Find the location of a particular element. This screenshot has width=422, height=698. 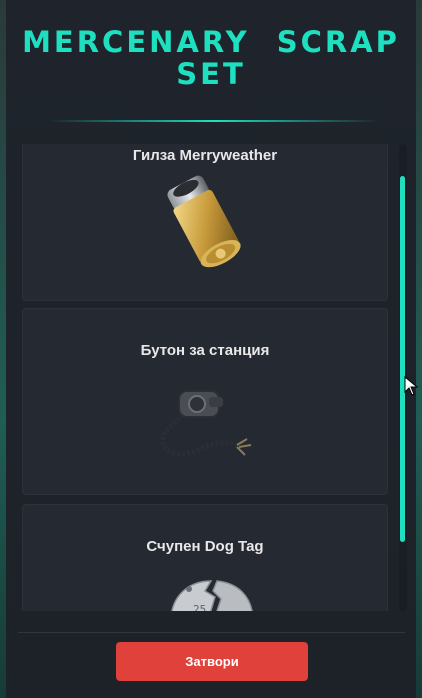

footer-divider is located at coordinates (211, 632).